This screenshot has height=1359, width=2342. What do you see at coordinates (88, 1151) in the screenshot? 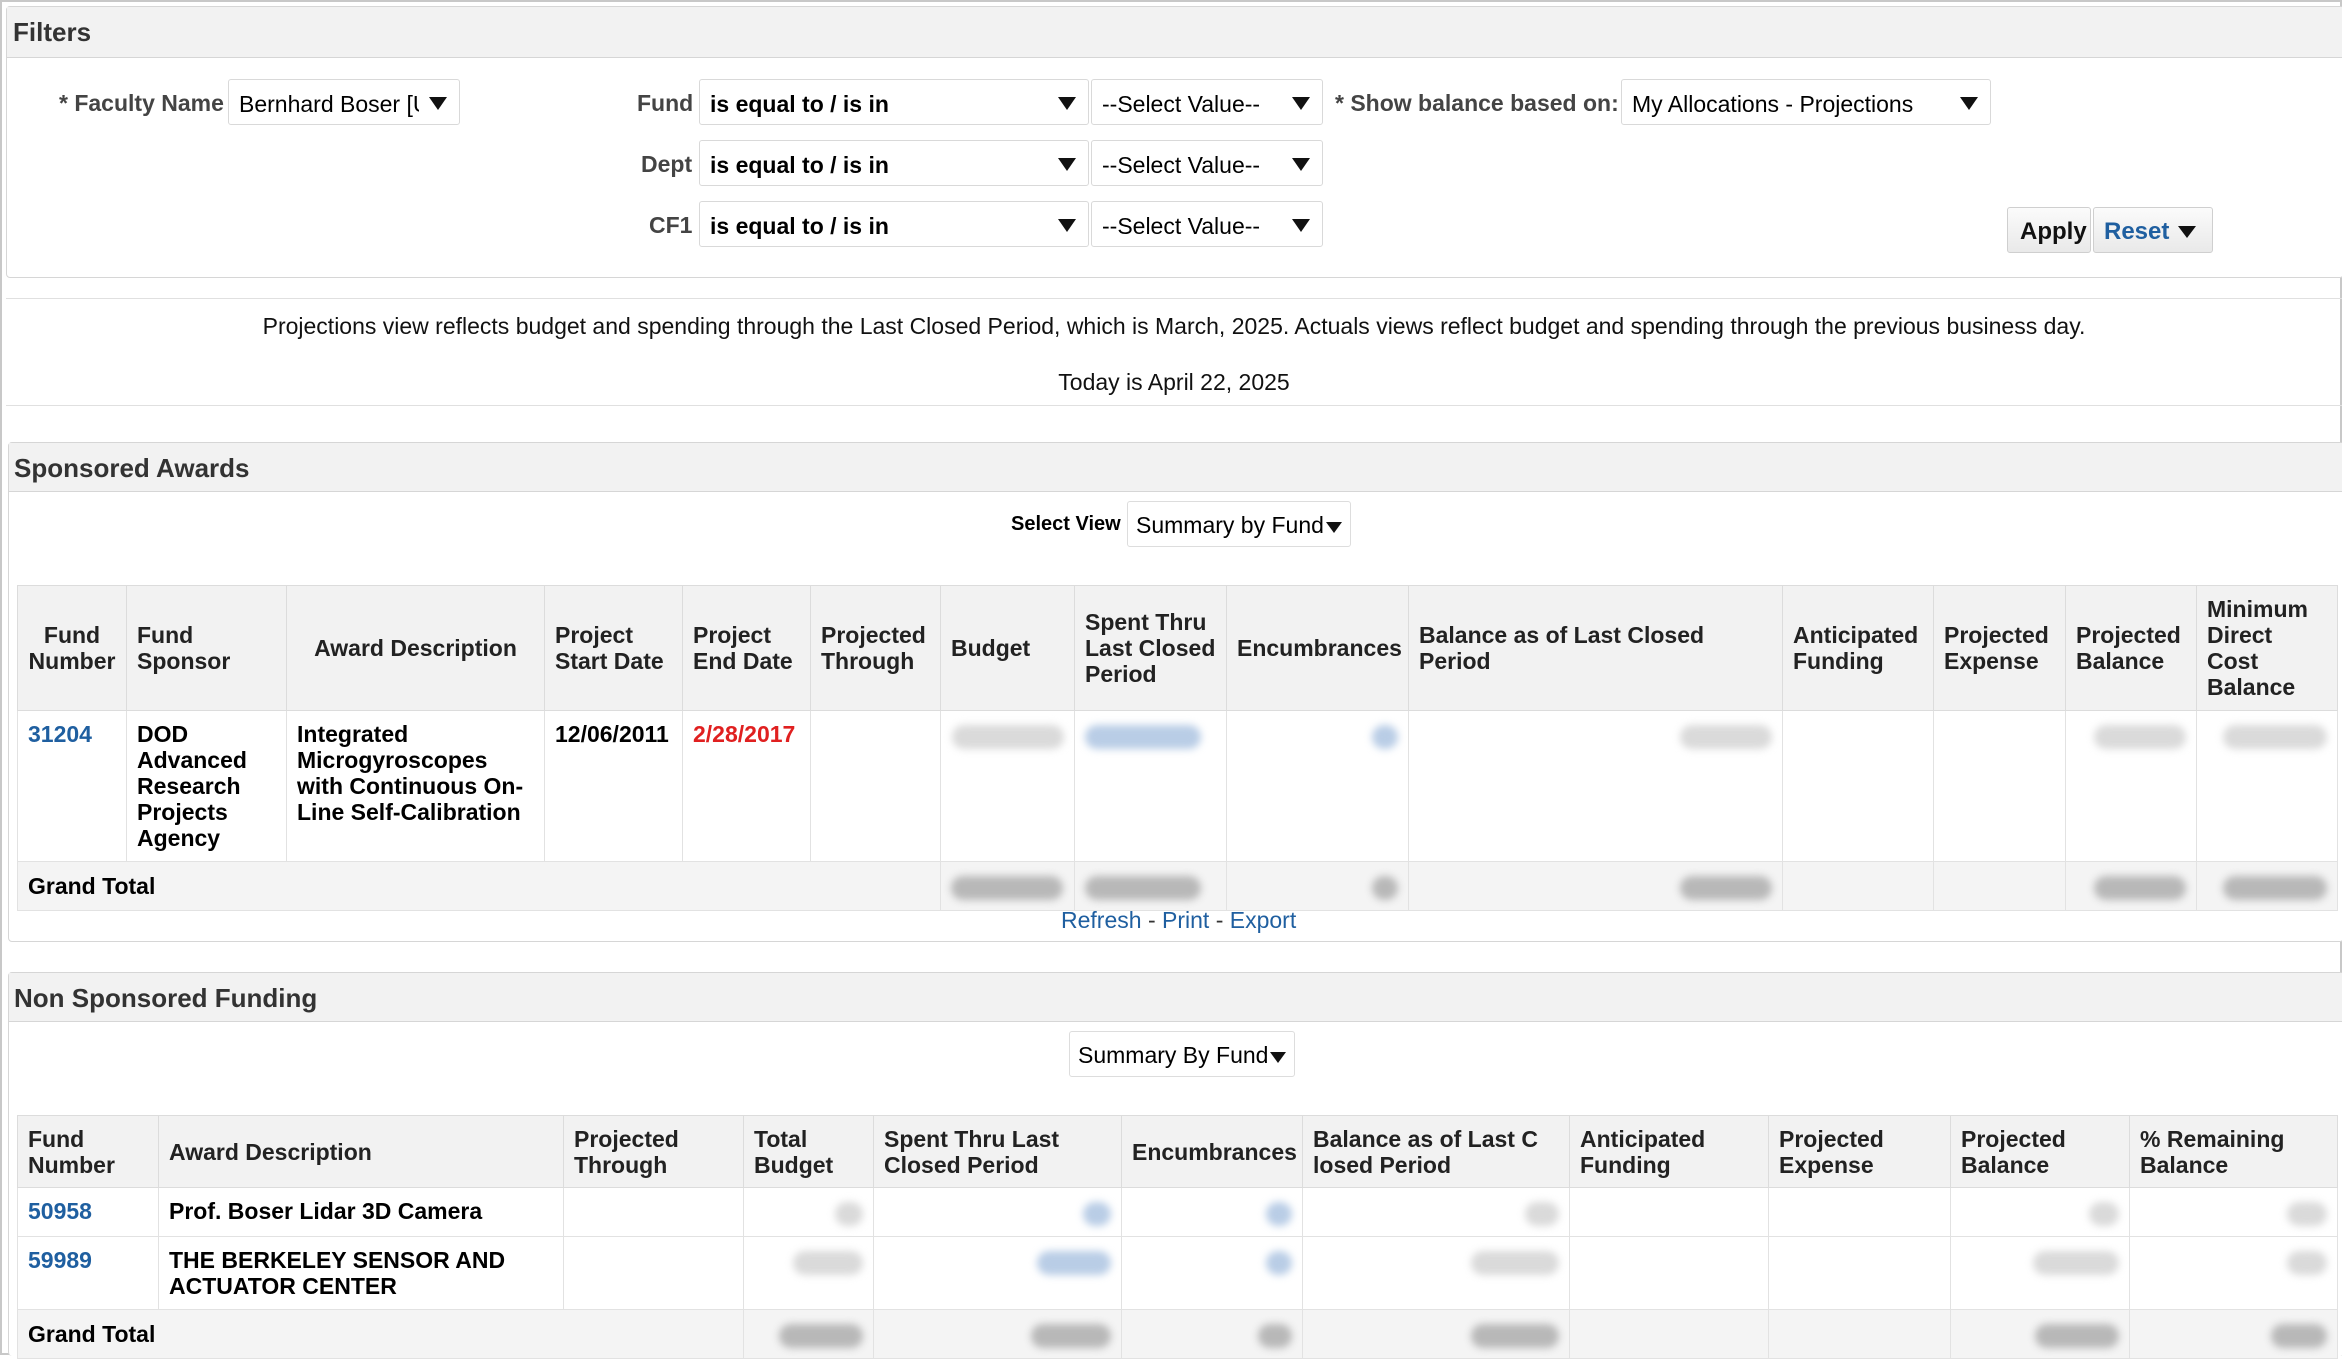
I see `col-header-sortable: Fund Number` at bounding box center [88, 1151].